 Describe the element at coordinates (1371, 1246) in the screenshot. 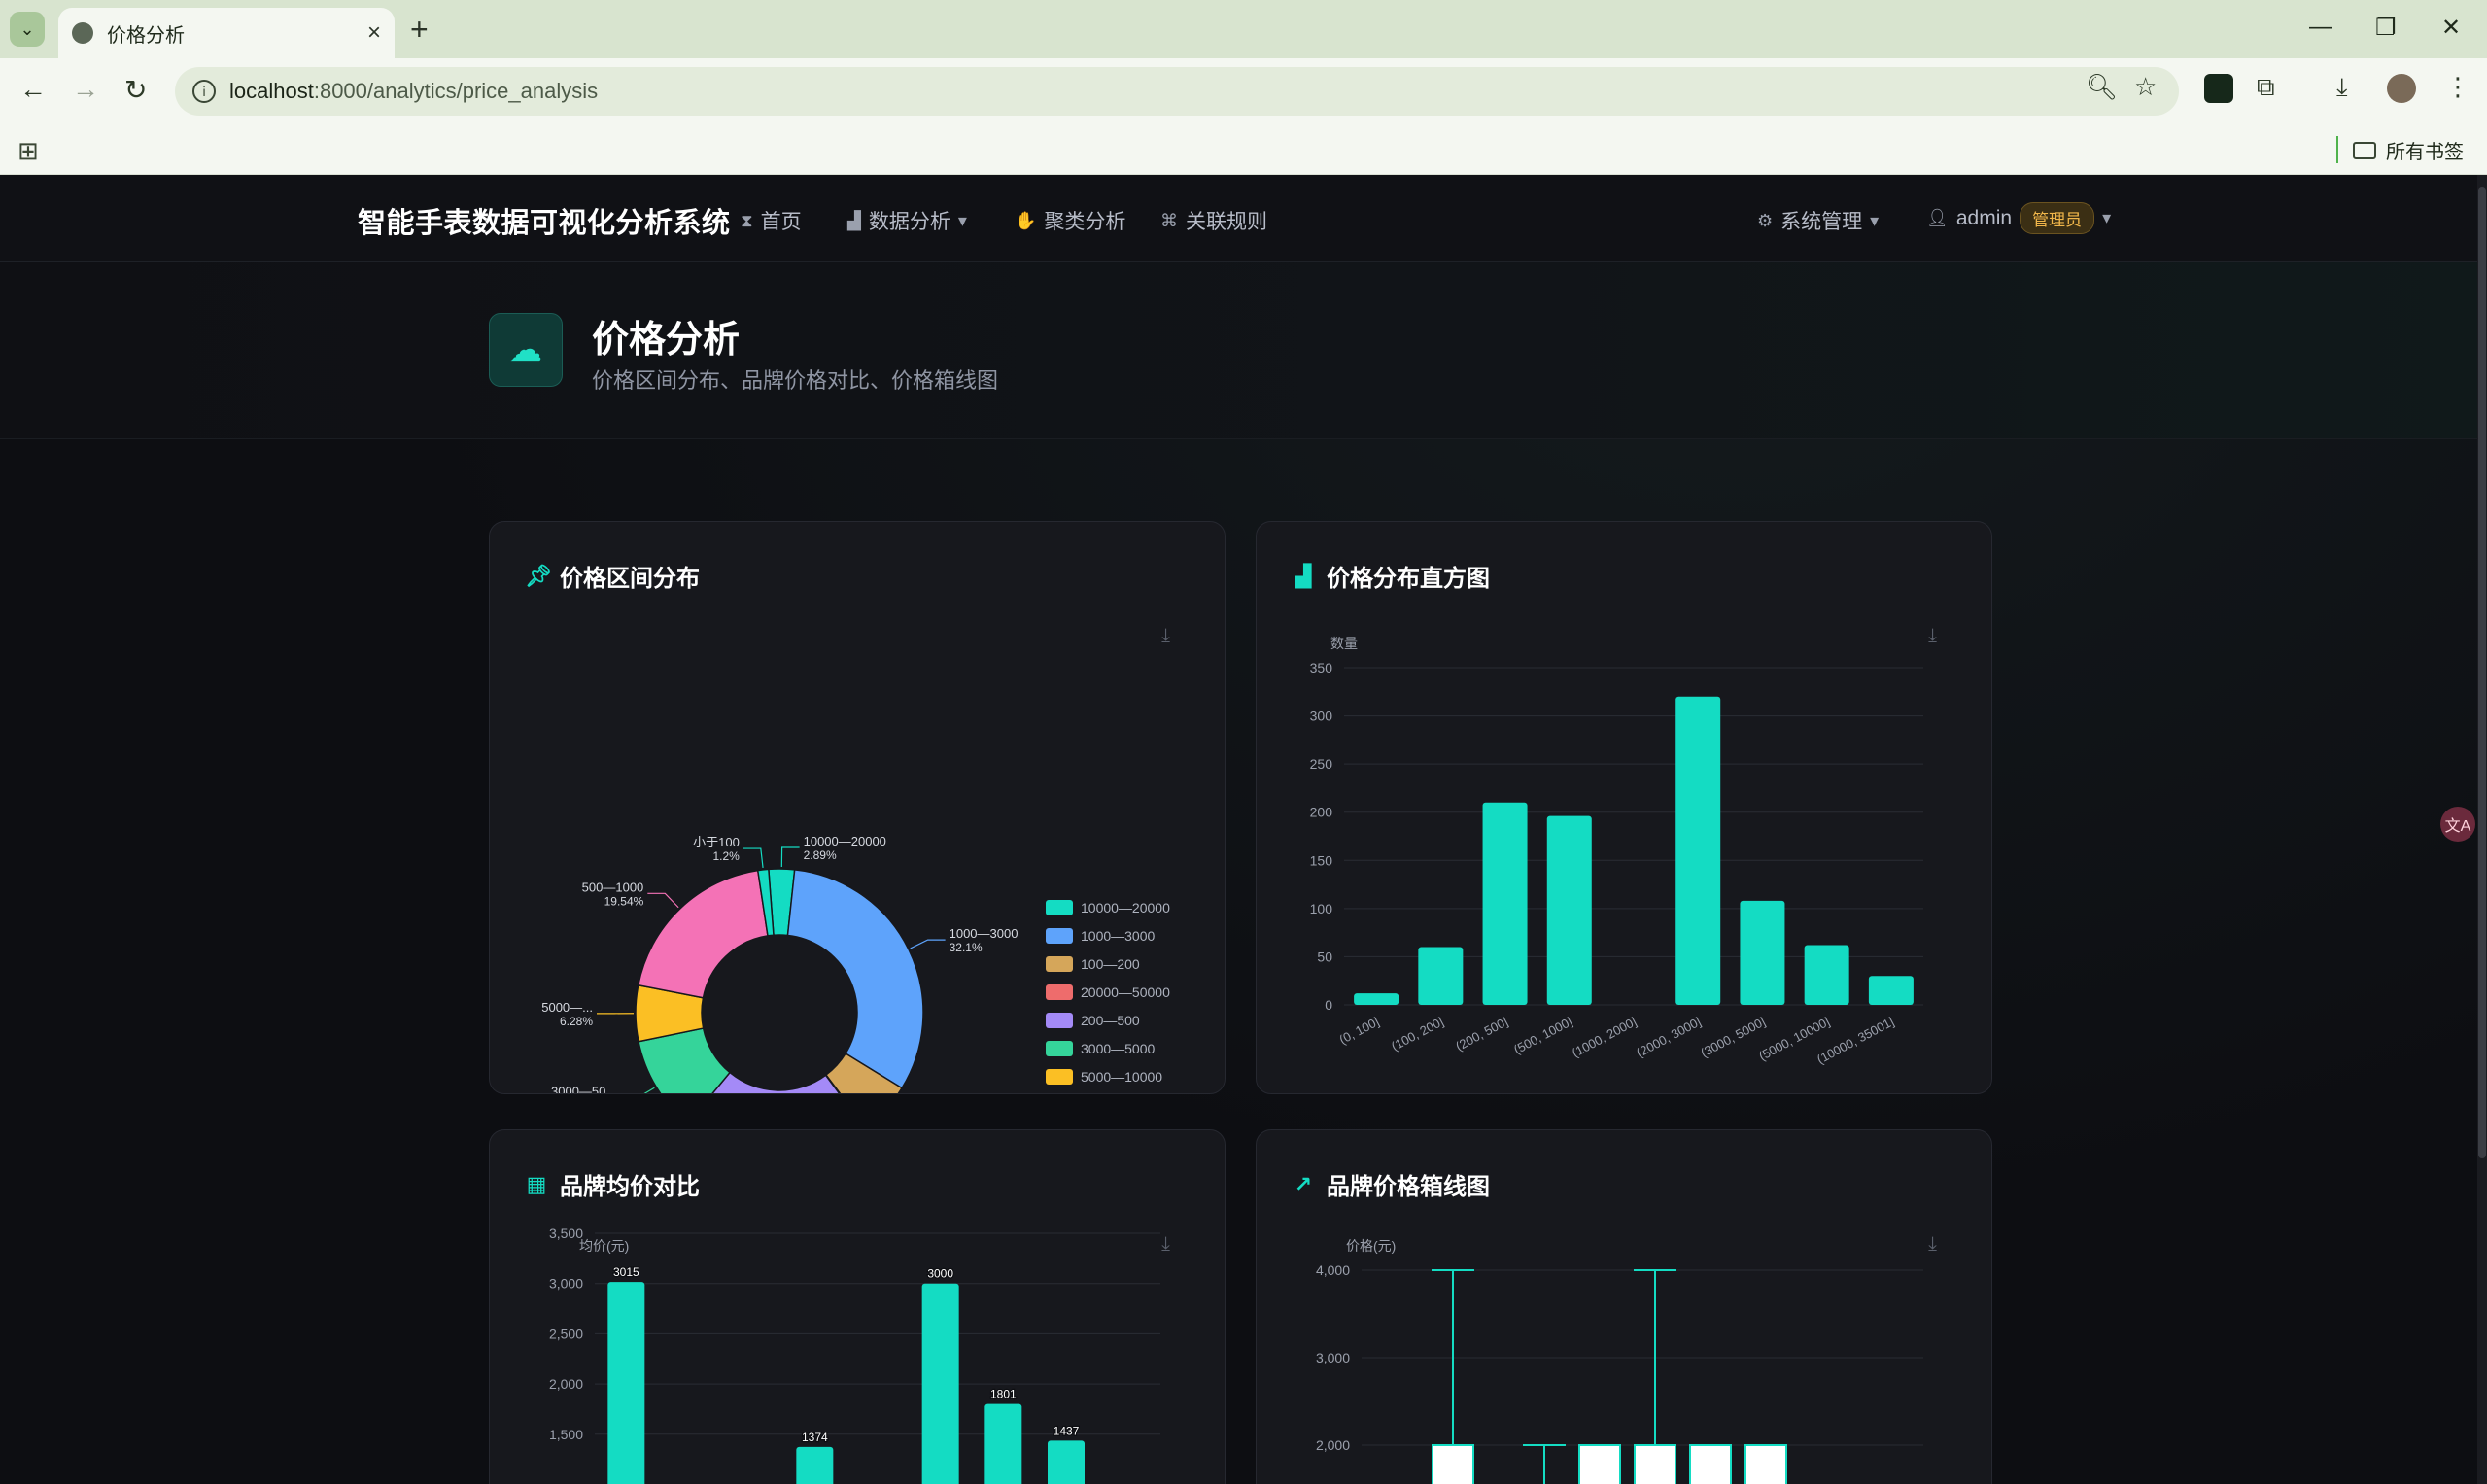

I see `y-axis-label: 价格(元)` at that location.